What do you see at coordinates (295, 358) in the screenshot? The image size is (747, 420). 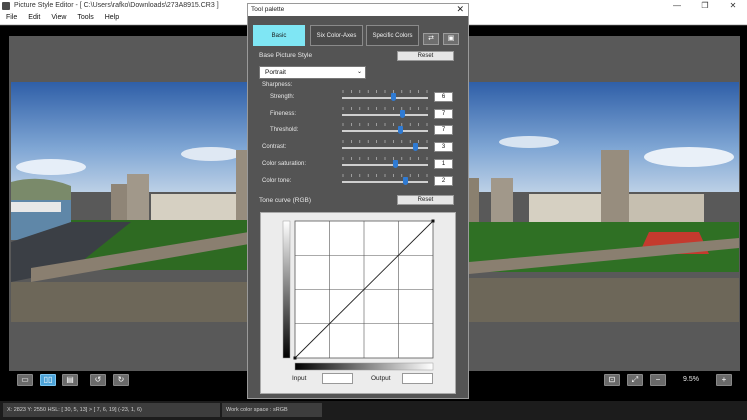 I see `curve-point-start` at bounding box center [295, 358].